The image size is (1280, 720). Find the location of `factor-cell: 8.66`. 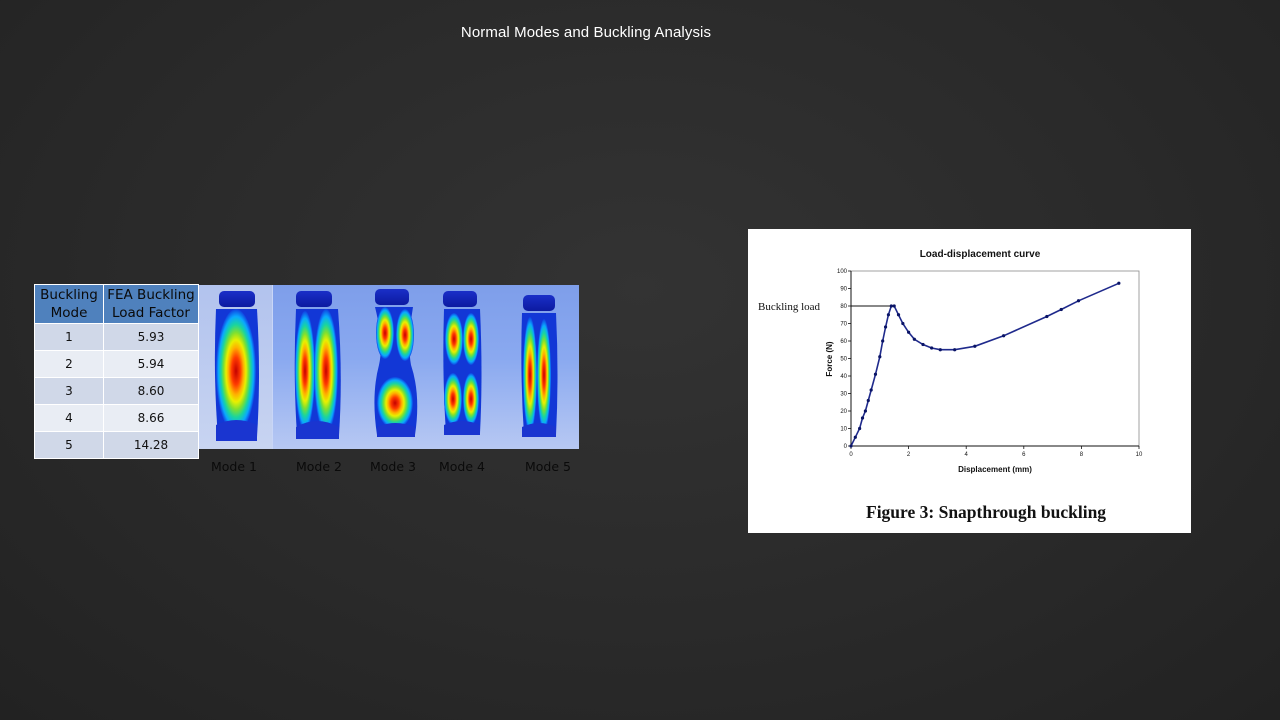

factor-cell: 8.66 is located at coordinates (151, 418).